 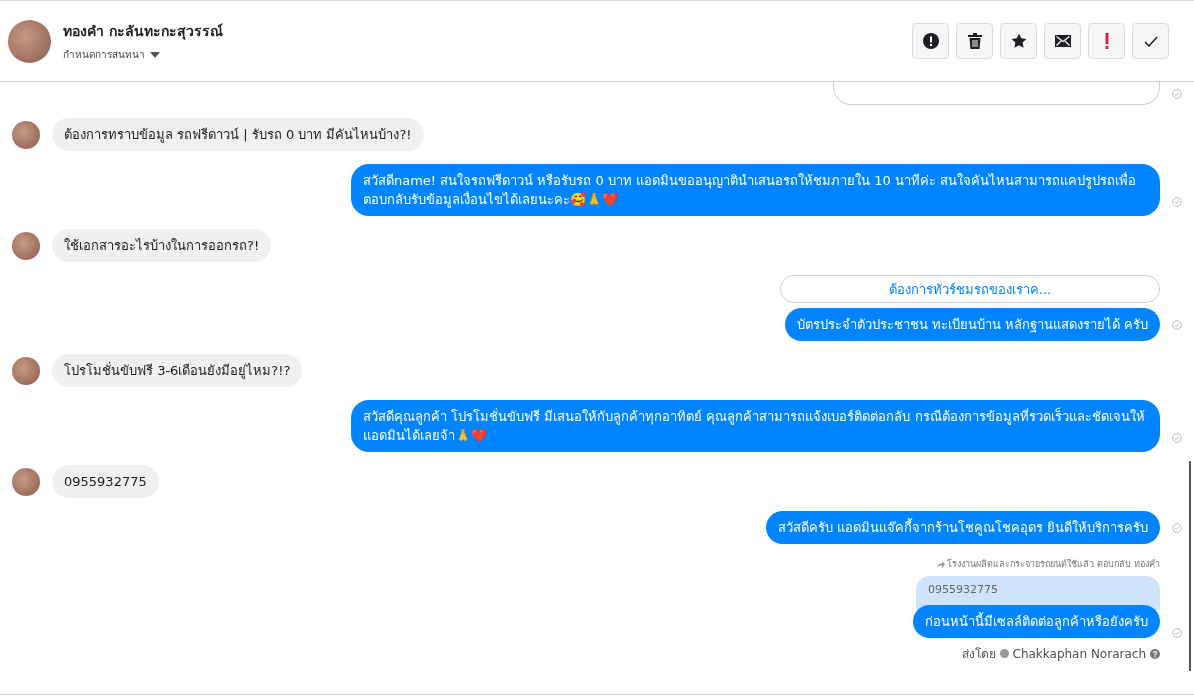 I want to click on help-icon, so click(x=1155, y=653).